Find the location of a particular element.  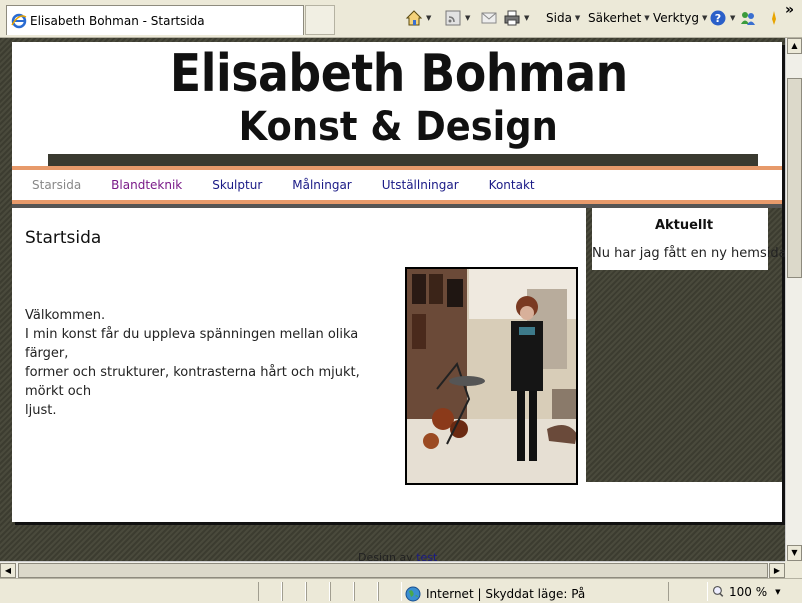

security-zone: Internet | Skyddat läge: På is located at coordinates (494, 594).